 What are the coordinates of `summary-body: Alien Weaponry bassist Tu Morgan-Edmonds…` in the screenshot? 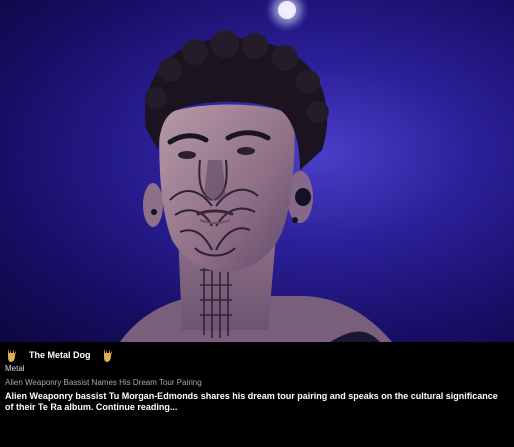 It's located at (251, 401).